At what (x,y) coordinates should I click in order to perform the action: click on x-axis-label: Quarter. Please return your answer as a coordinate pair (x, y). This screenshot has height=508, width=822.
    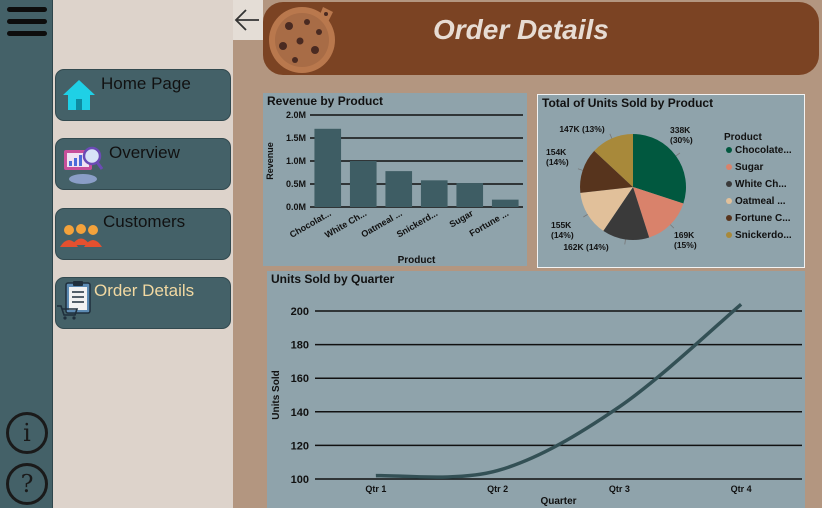
    Looking at the image, I should click on (558, 501).